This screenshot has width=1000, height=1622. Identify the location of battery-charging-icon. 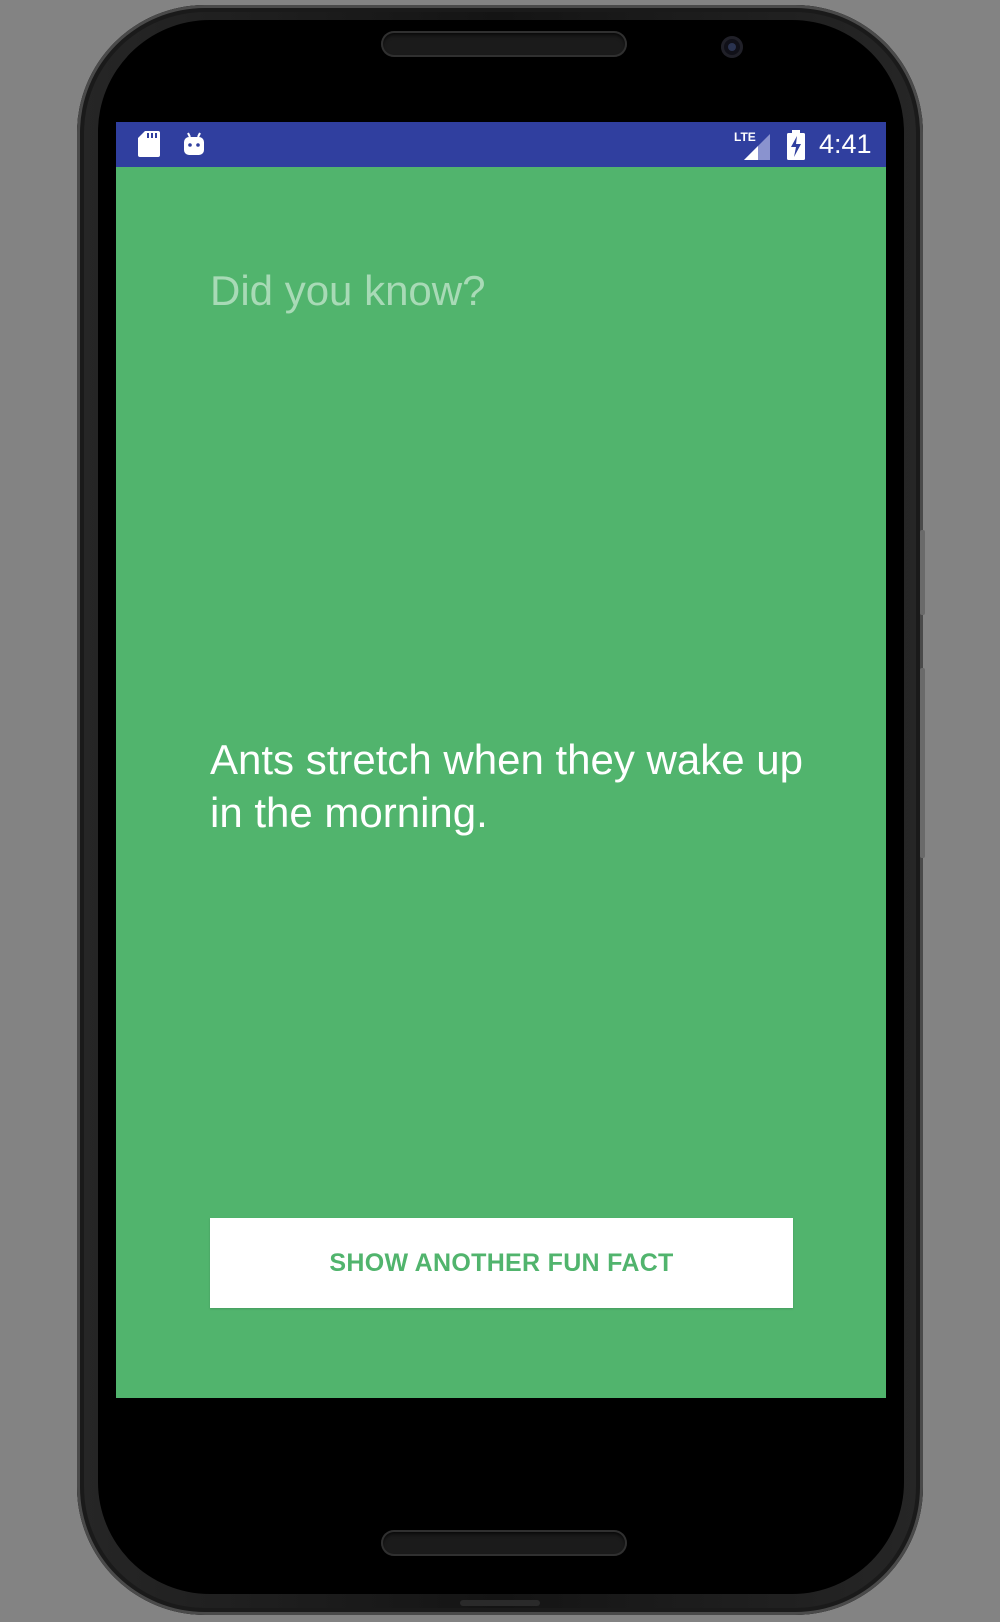
(796, 145).